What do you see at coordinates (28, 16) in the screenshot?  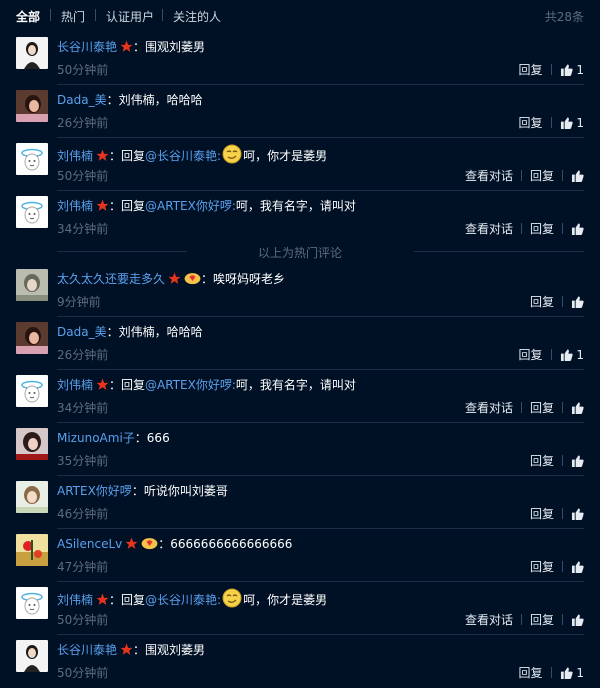 I see `tab-all: 全部` at bounding box center [28, 16].